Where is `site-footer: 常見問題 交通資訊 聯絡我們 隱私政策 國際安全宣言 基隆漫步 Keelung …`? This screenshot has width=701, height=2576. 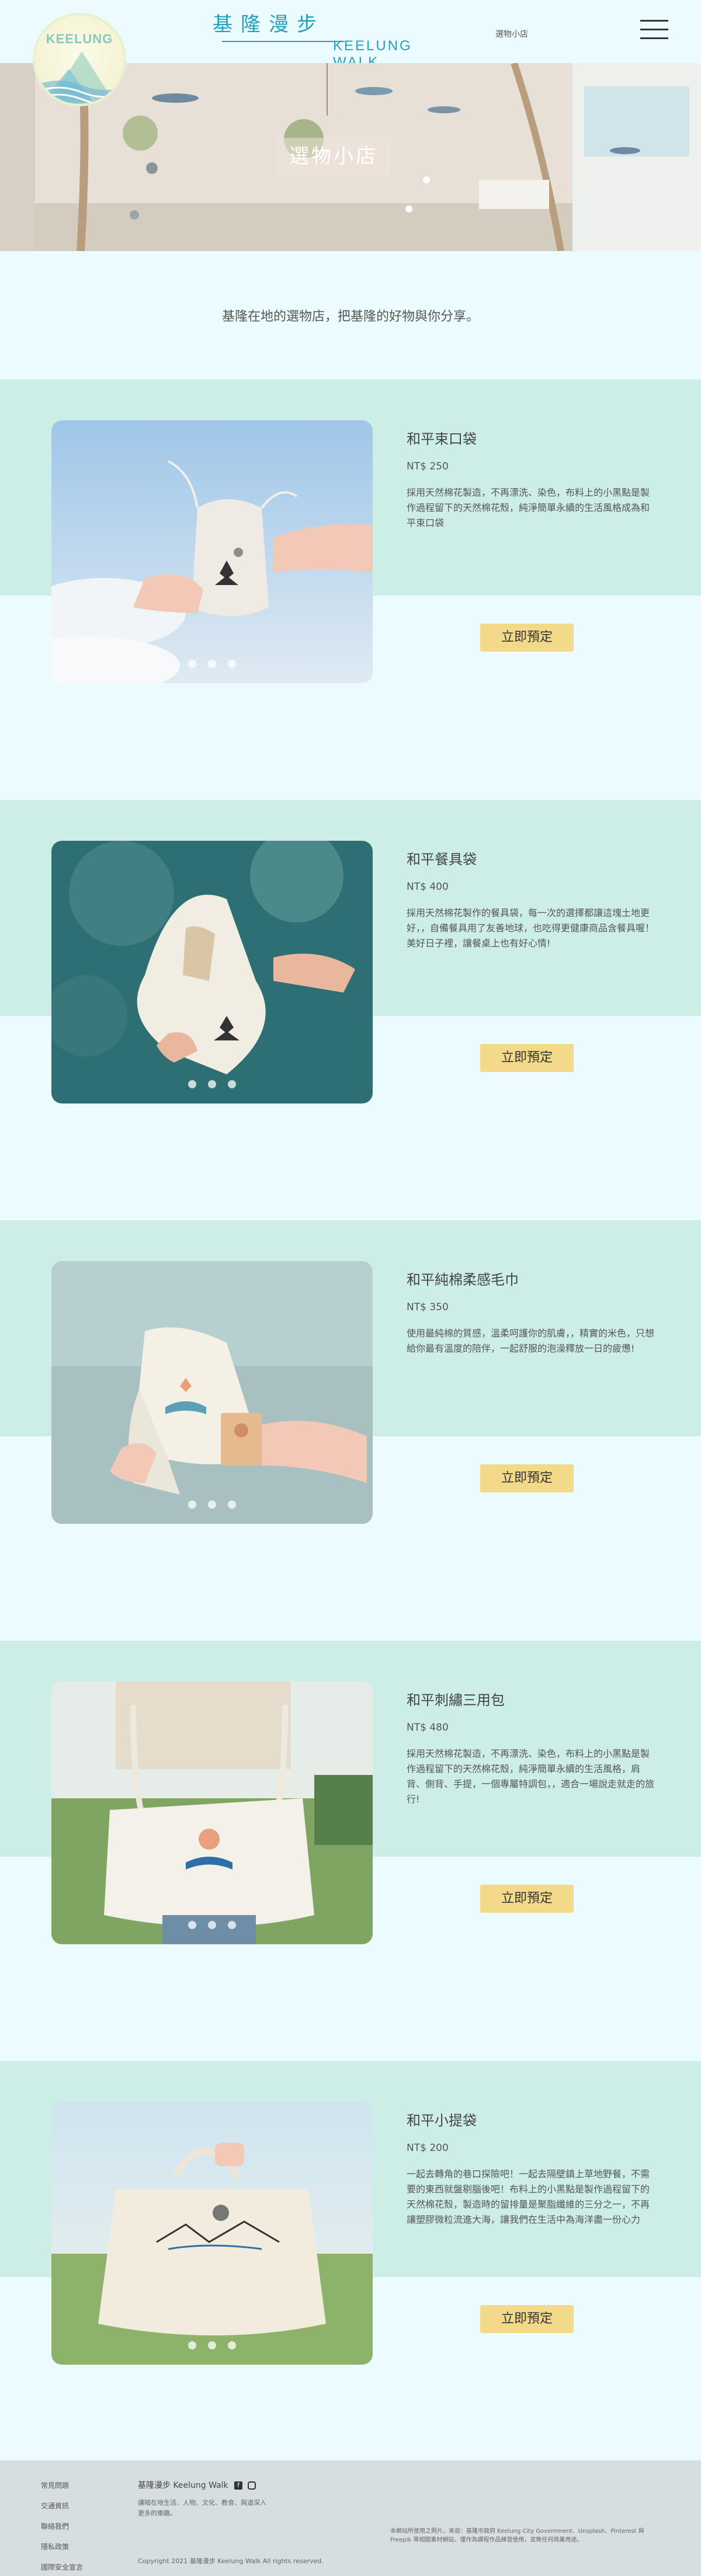
site-footer: 常見問題 交通資訊 聯絡我們 隱私政策 國際安全宣言 基隆漫步 Keelung … is located at coordinates (350, 2518).